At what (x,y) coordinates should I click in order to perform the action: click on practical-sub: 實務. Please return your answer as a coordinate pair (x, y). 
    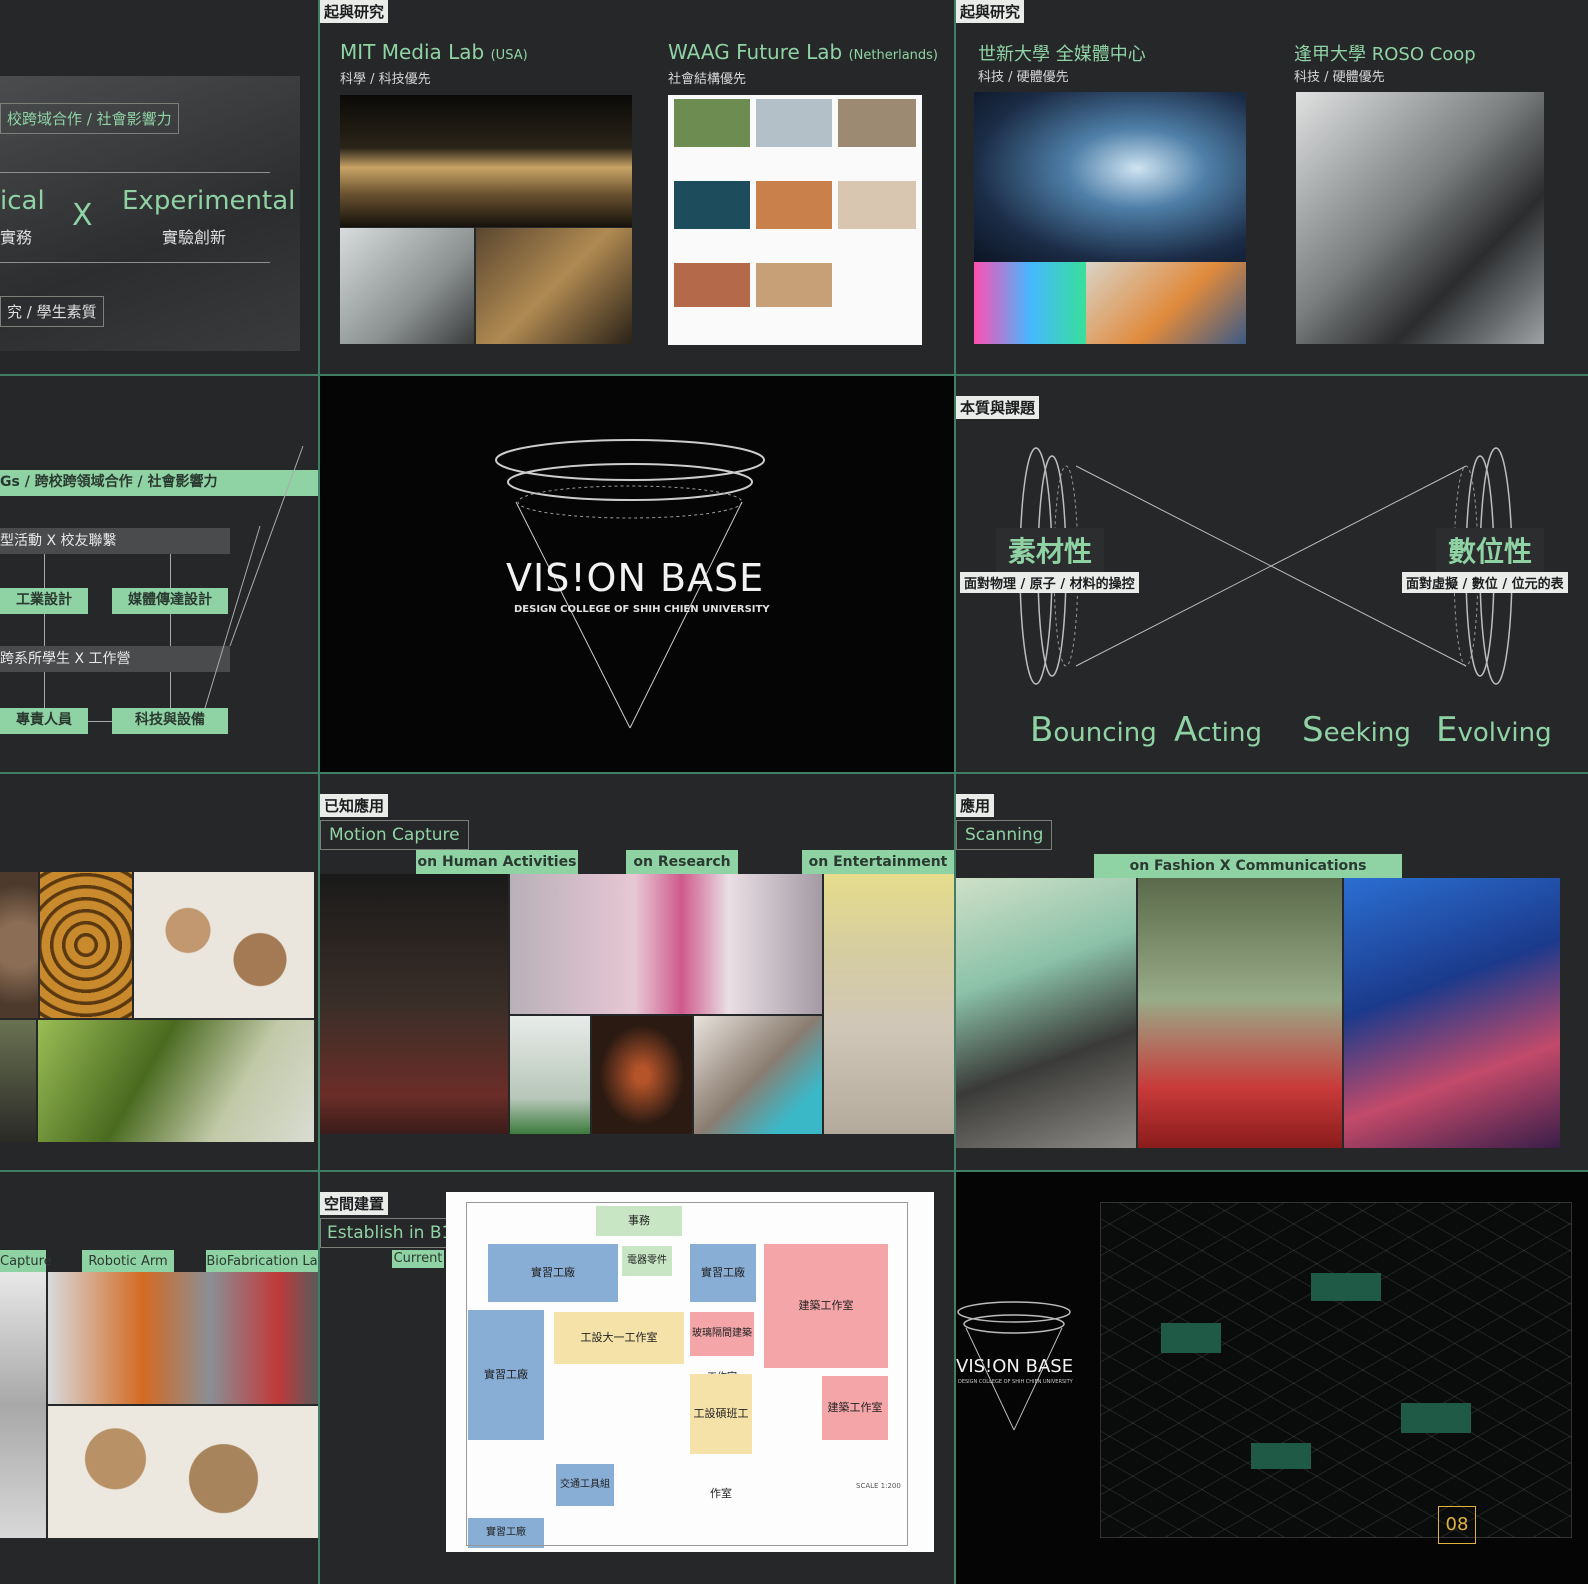
    Looking at the image, I should click on (16, 237).